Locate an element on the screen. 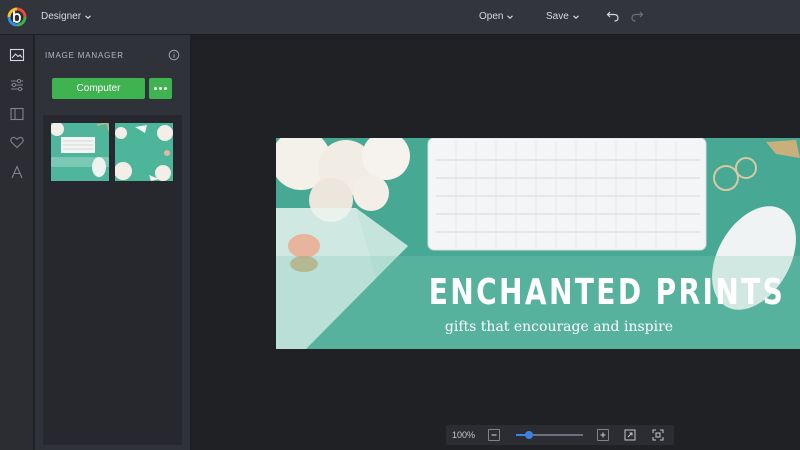  save-menu-label: Save is located at coordinates (557, 16).